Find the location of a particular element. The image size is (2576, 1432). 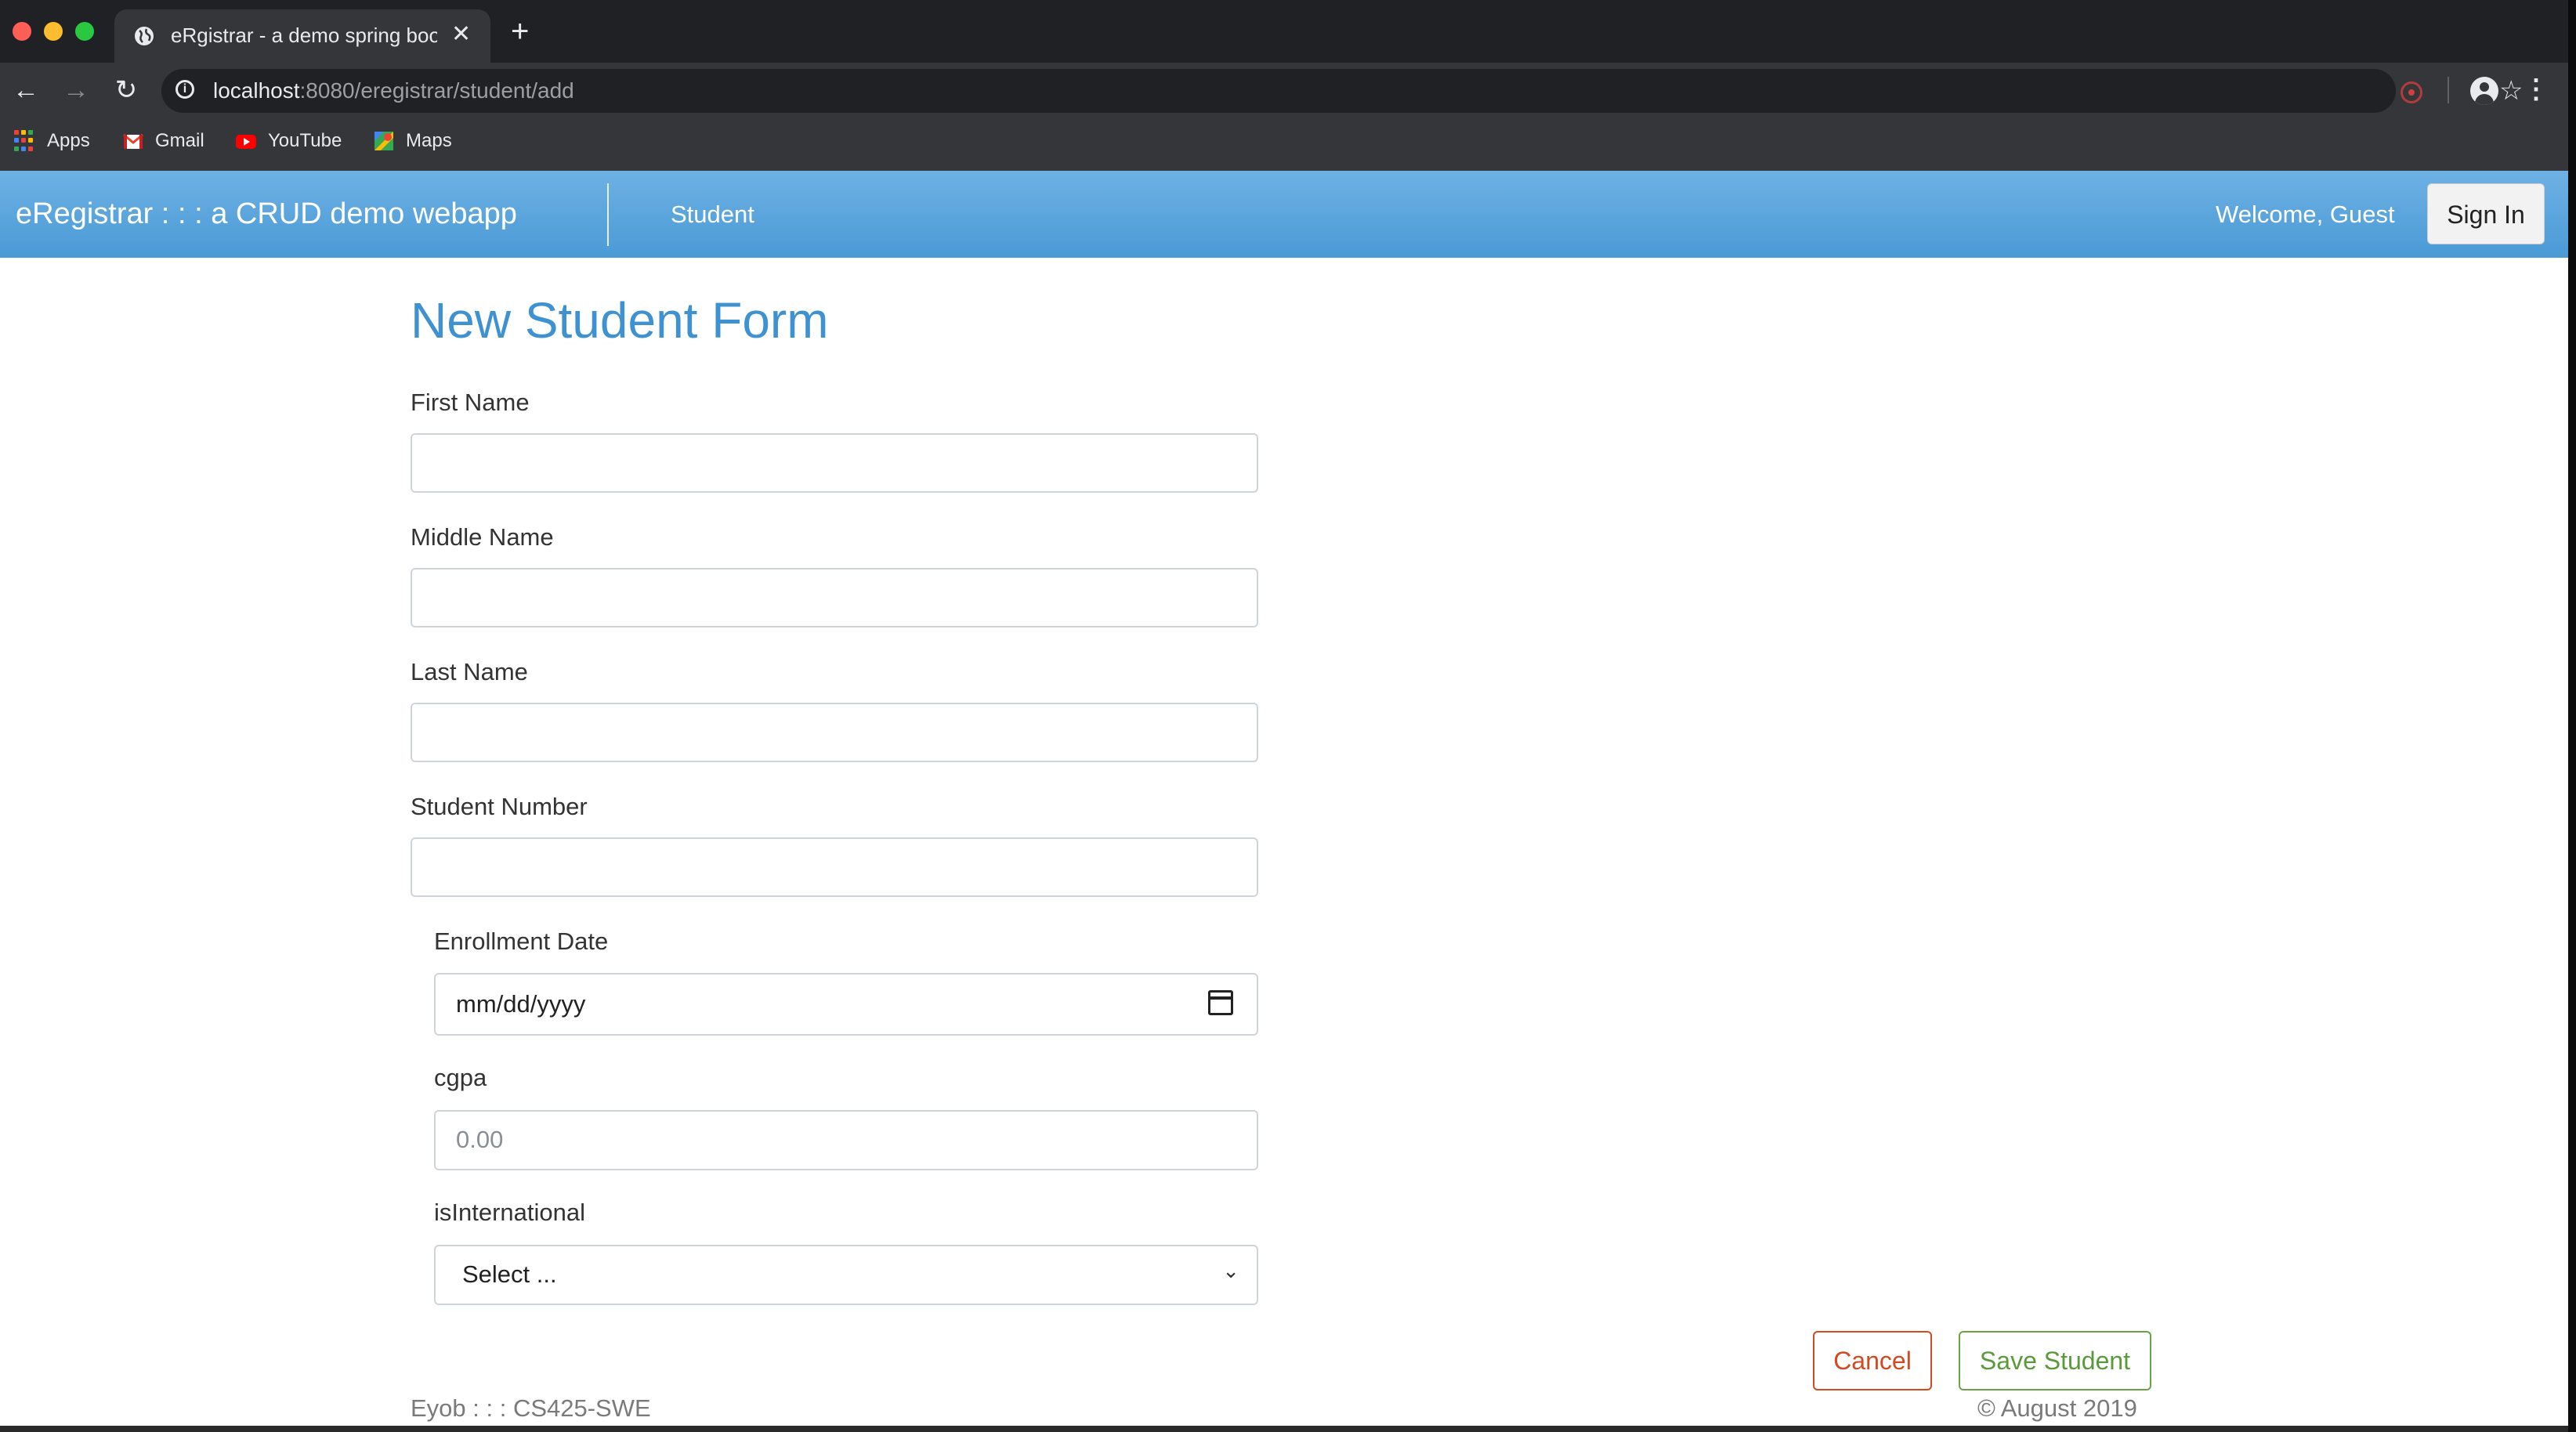

new-tab-button: + is located at coordinates (520, 32).